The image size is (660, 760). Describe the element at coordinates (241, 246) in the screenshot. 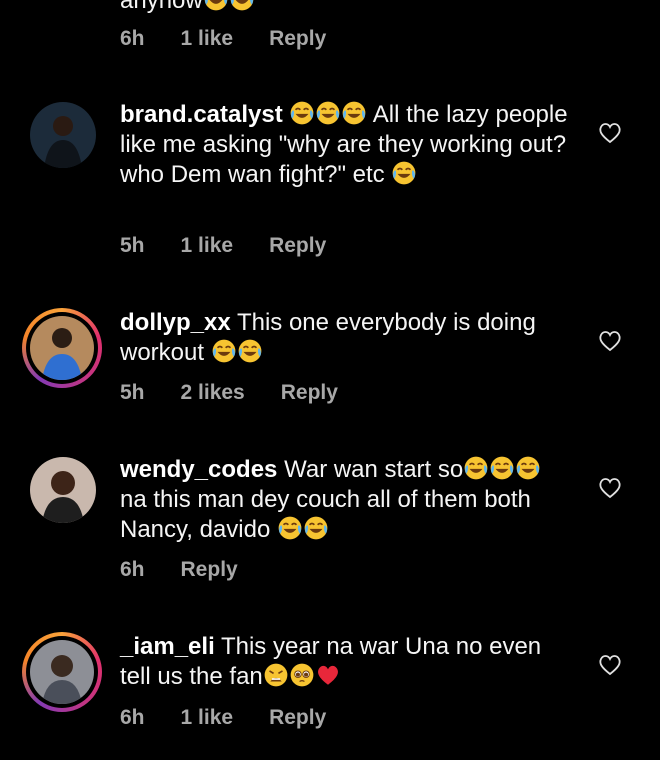

I see `comment-meta: 5h 1 like Reply` at that location.